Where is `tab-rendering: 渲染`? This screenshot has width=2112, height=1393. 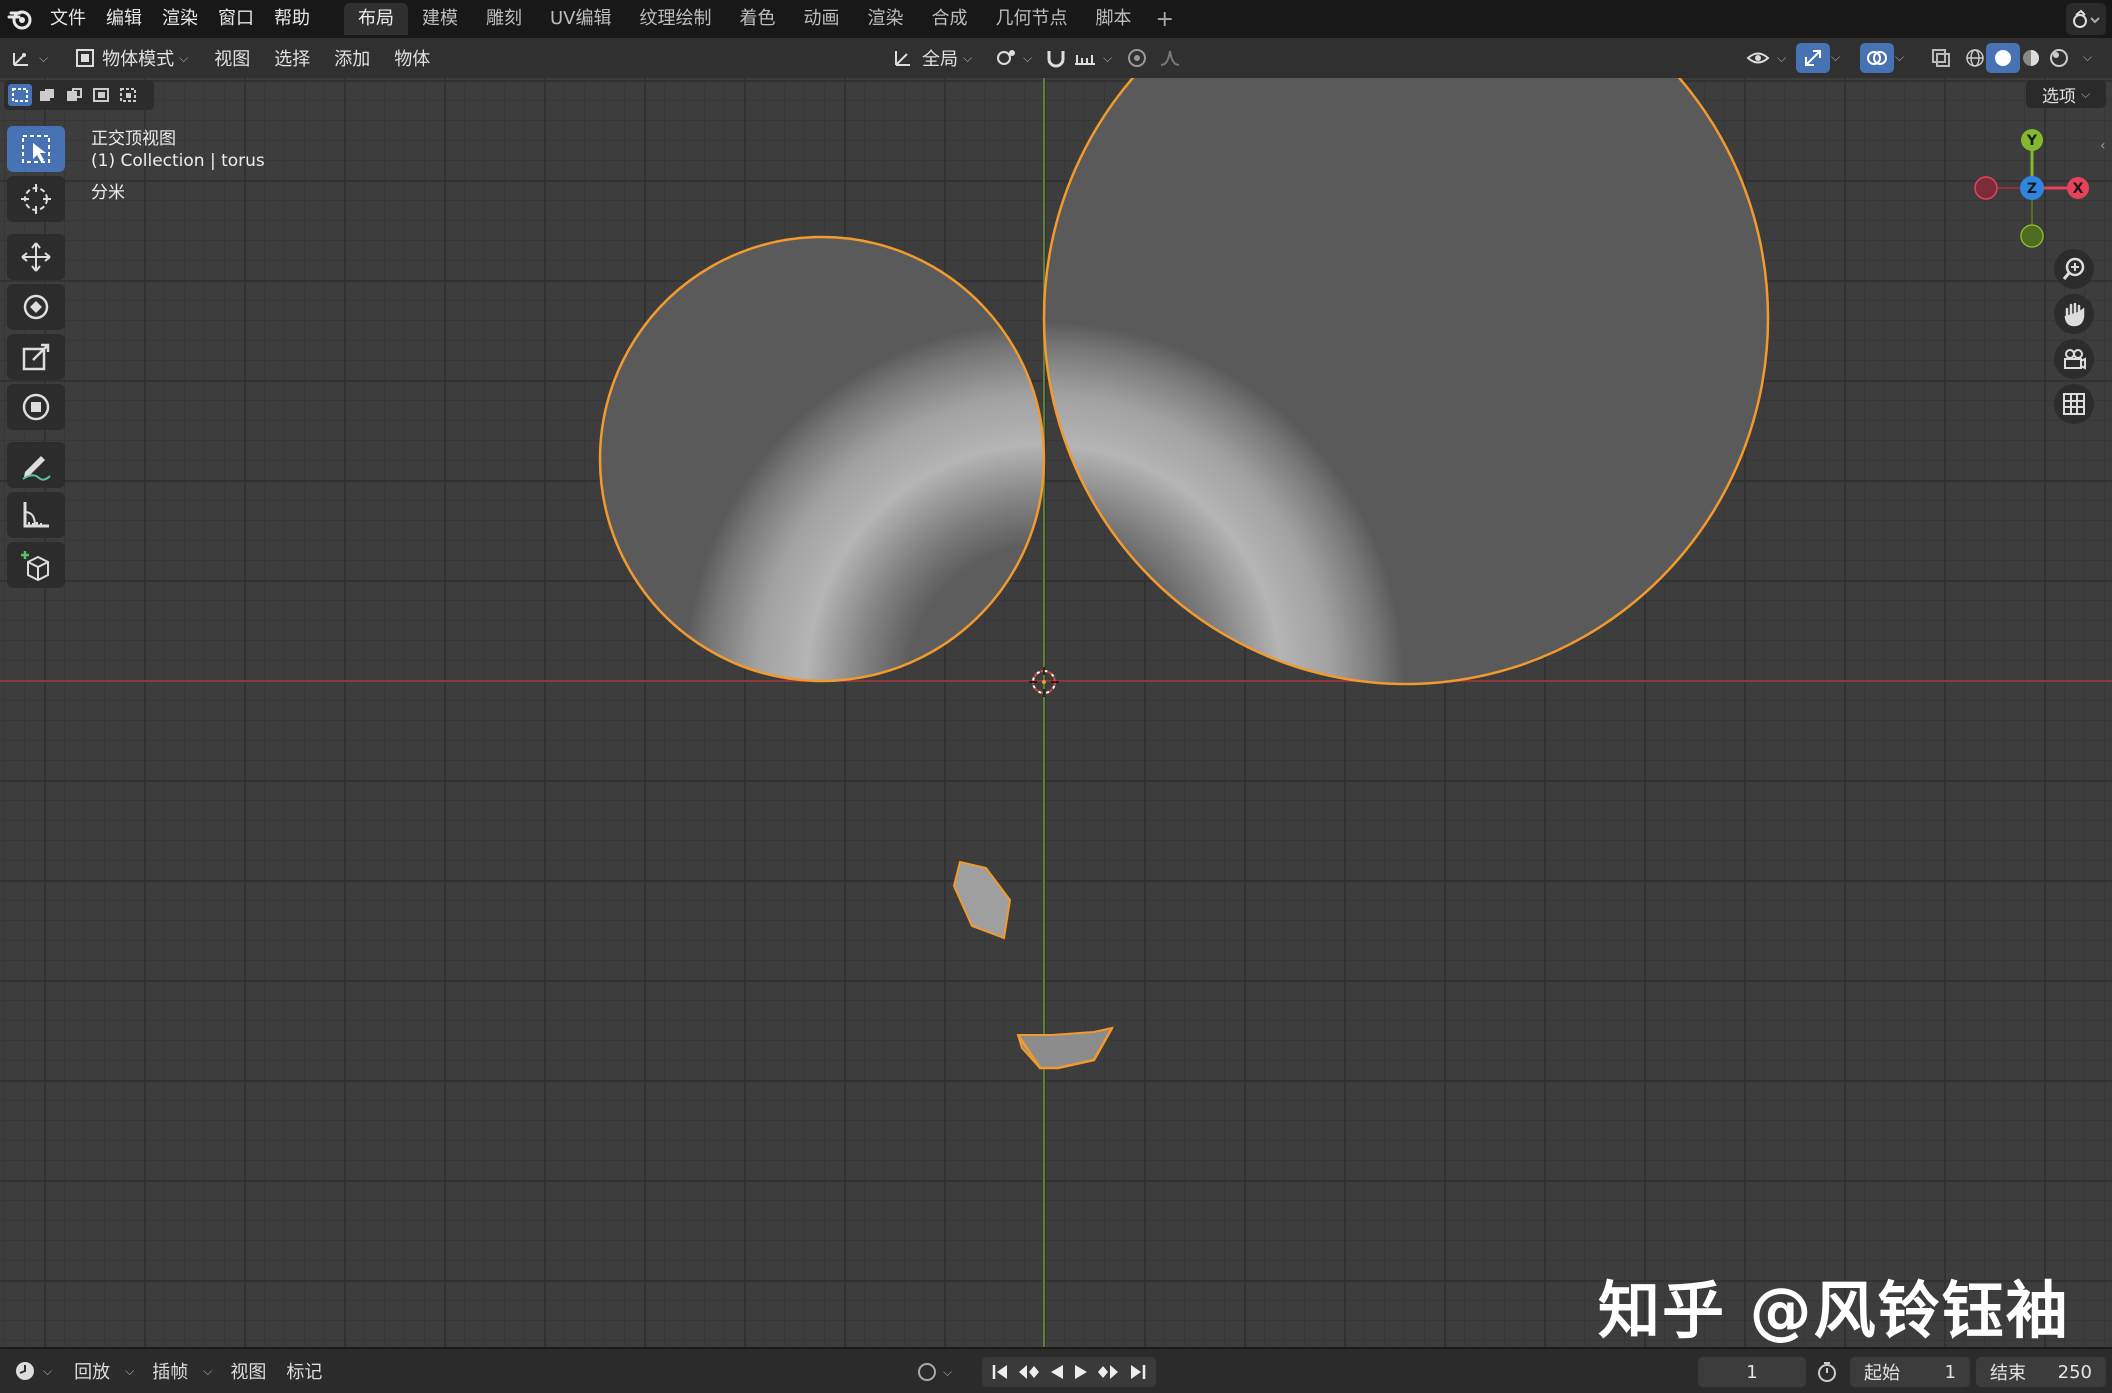
tab-rendering: 渲染 is located at coordinates (886, 19).